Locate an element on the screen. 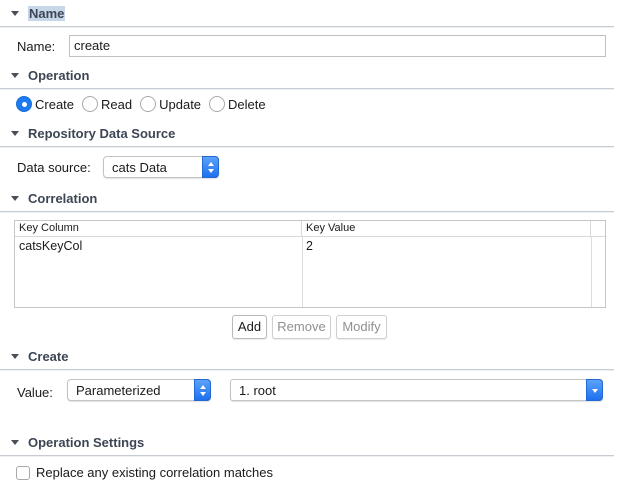 This screenshot has height=495, width=620. section-header-create: Create is located at coordinates (307, 357).